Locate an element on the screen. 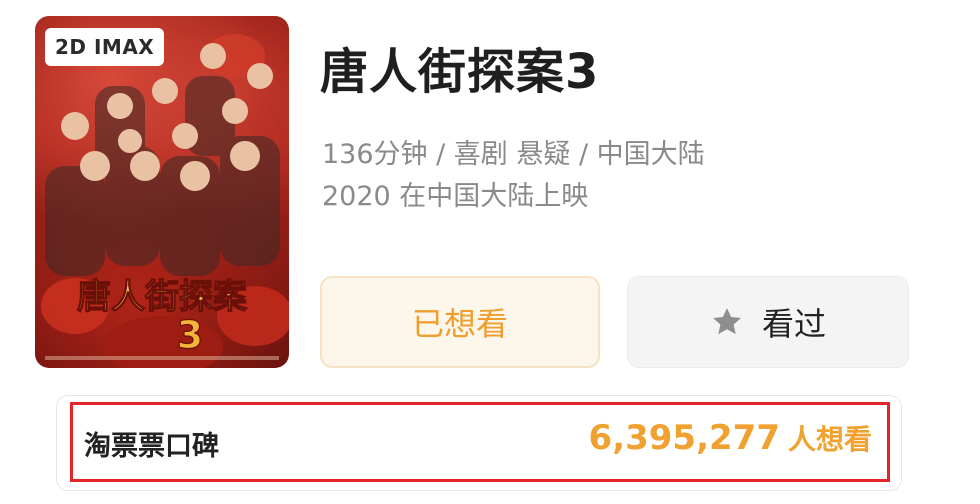 The width and height of the screenshot is (980, 504). want-count-number: 6,395,277 is located at coordinates (684, 438).